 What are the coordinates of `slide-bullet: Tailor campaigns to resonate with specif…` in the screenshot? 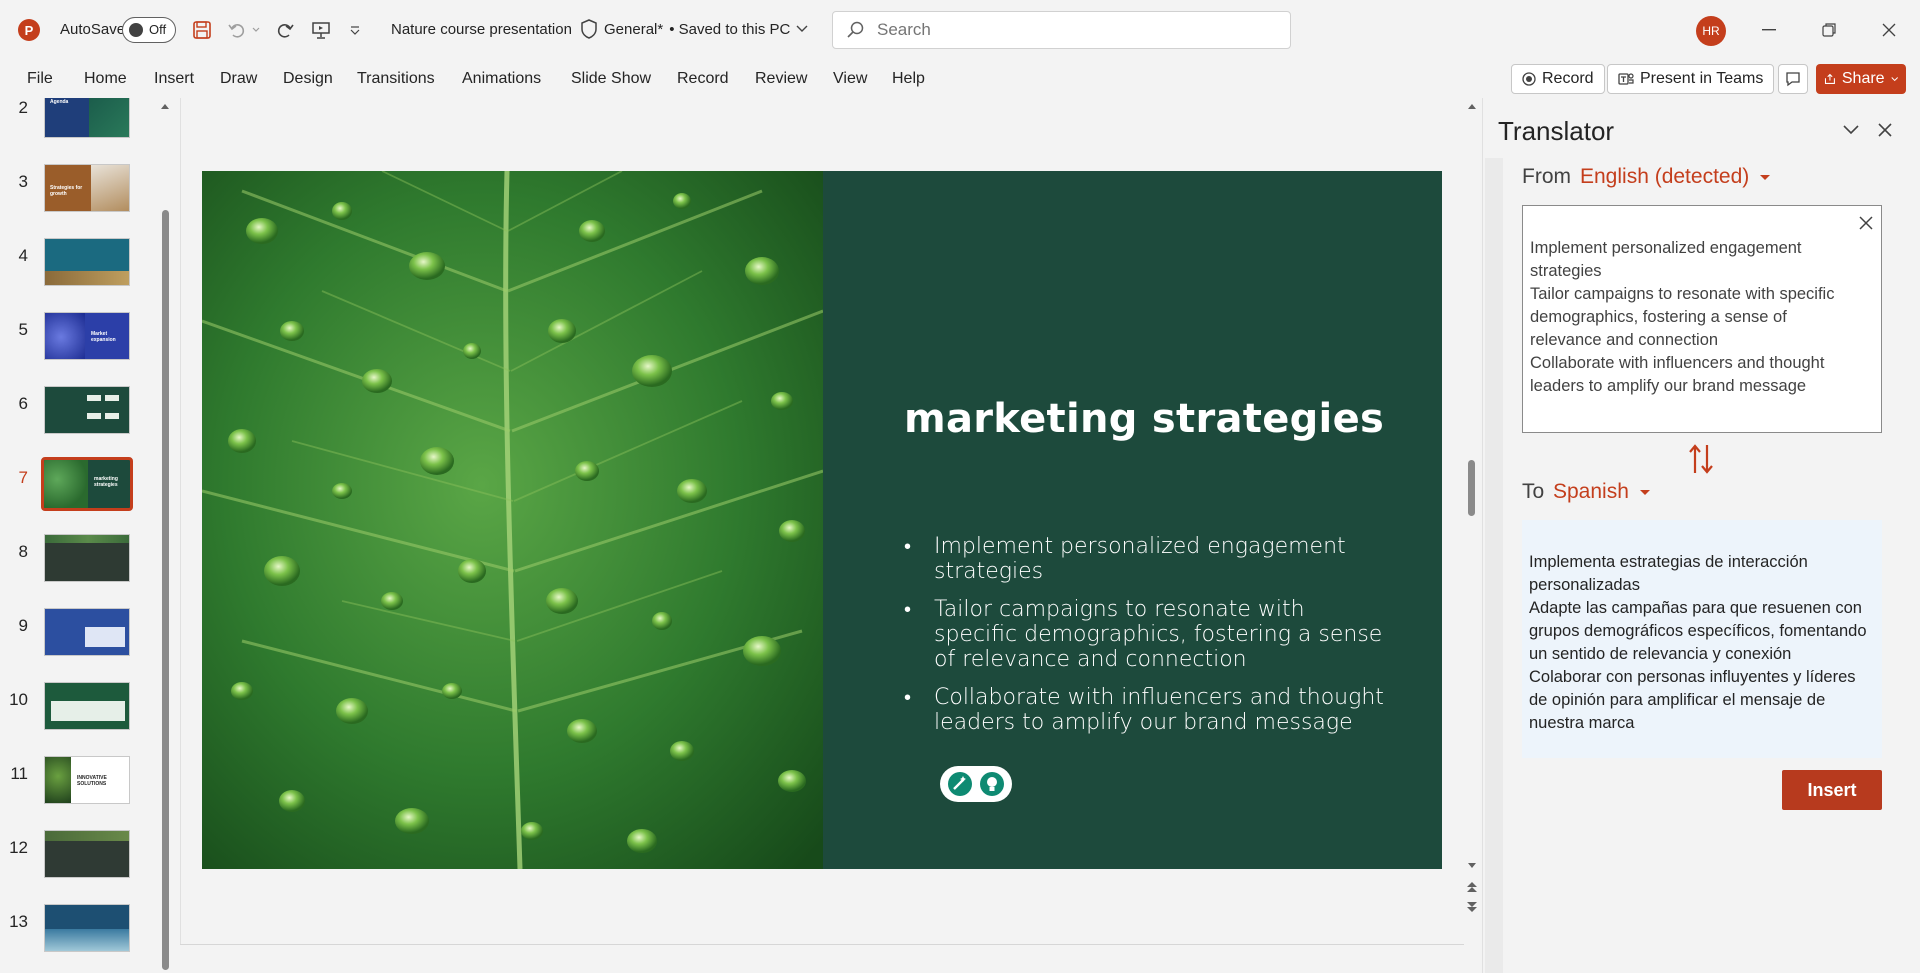 It's located at (1144, 634).